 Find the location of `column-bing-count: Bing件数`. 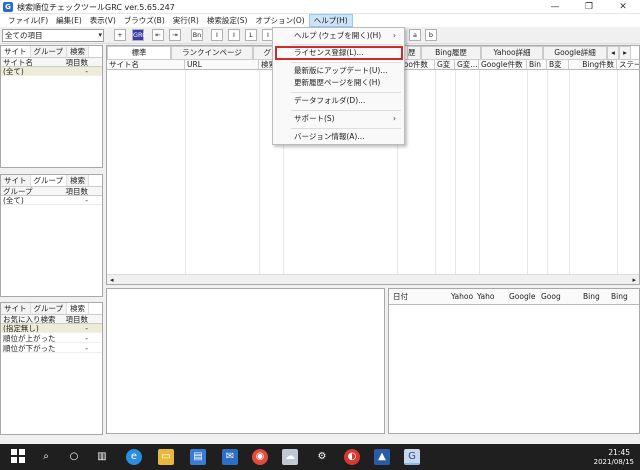

column-bing-count: Bing件数 is located at coordinates (593, 64).